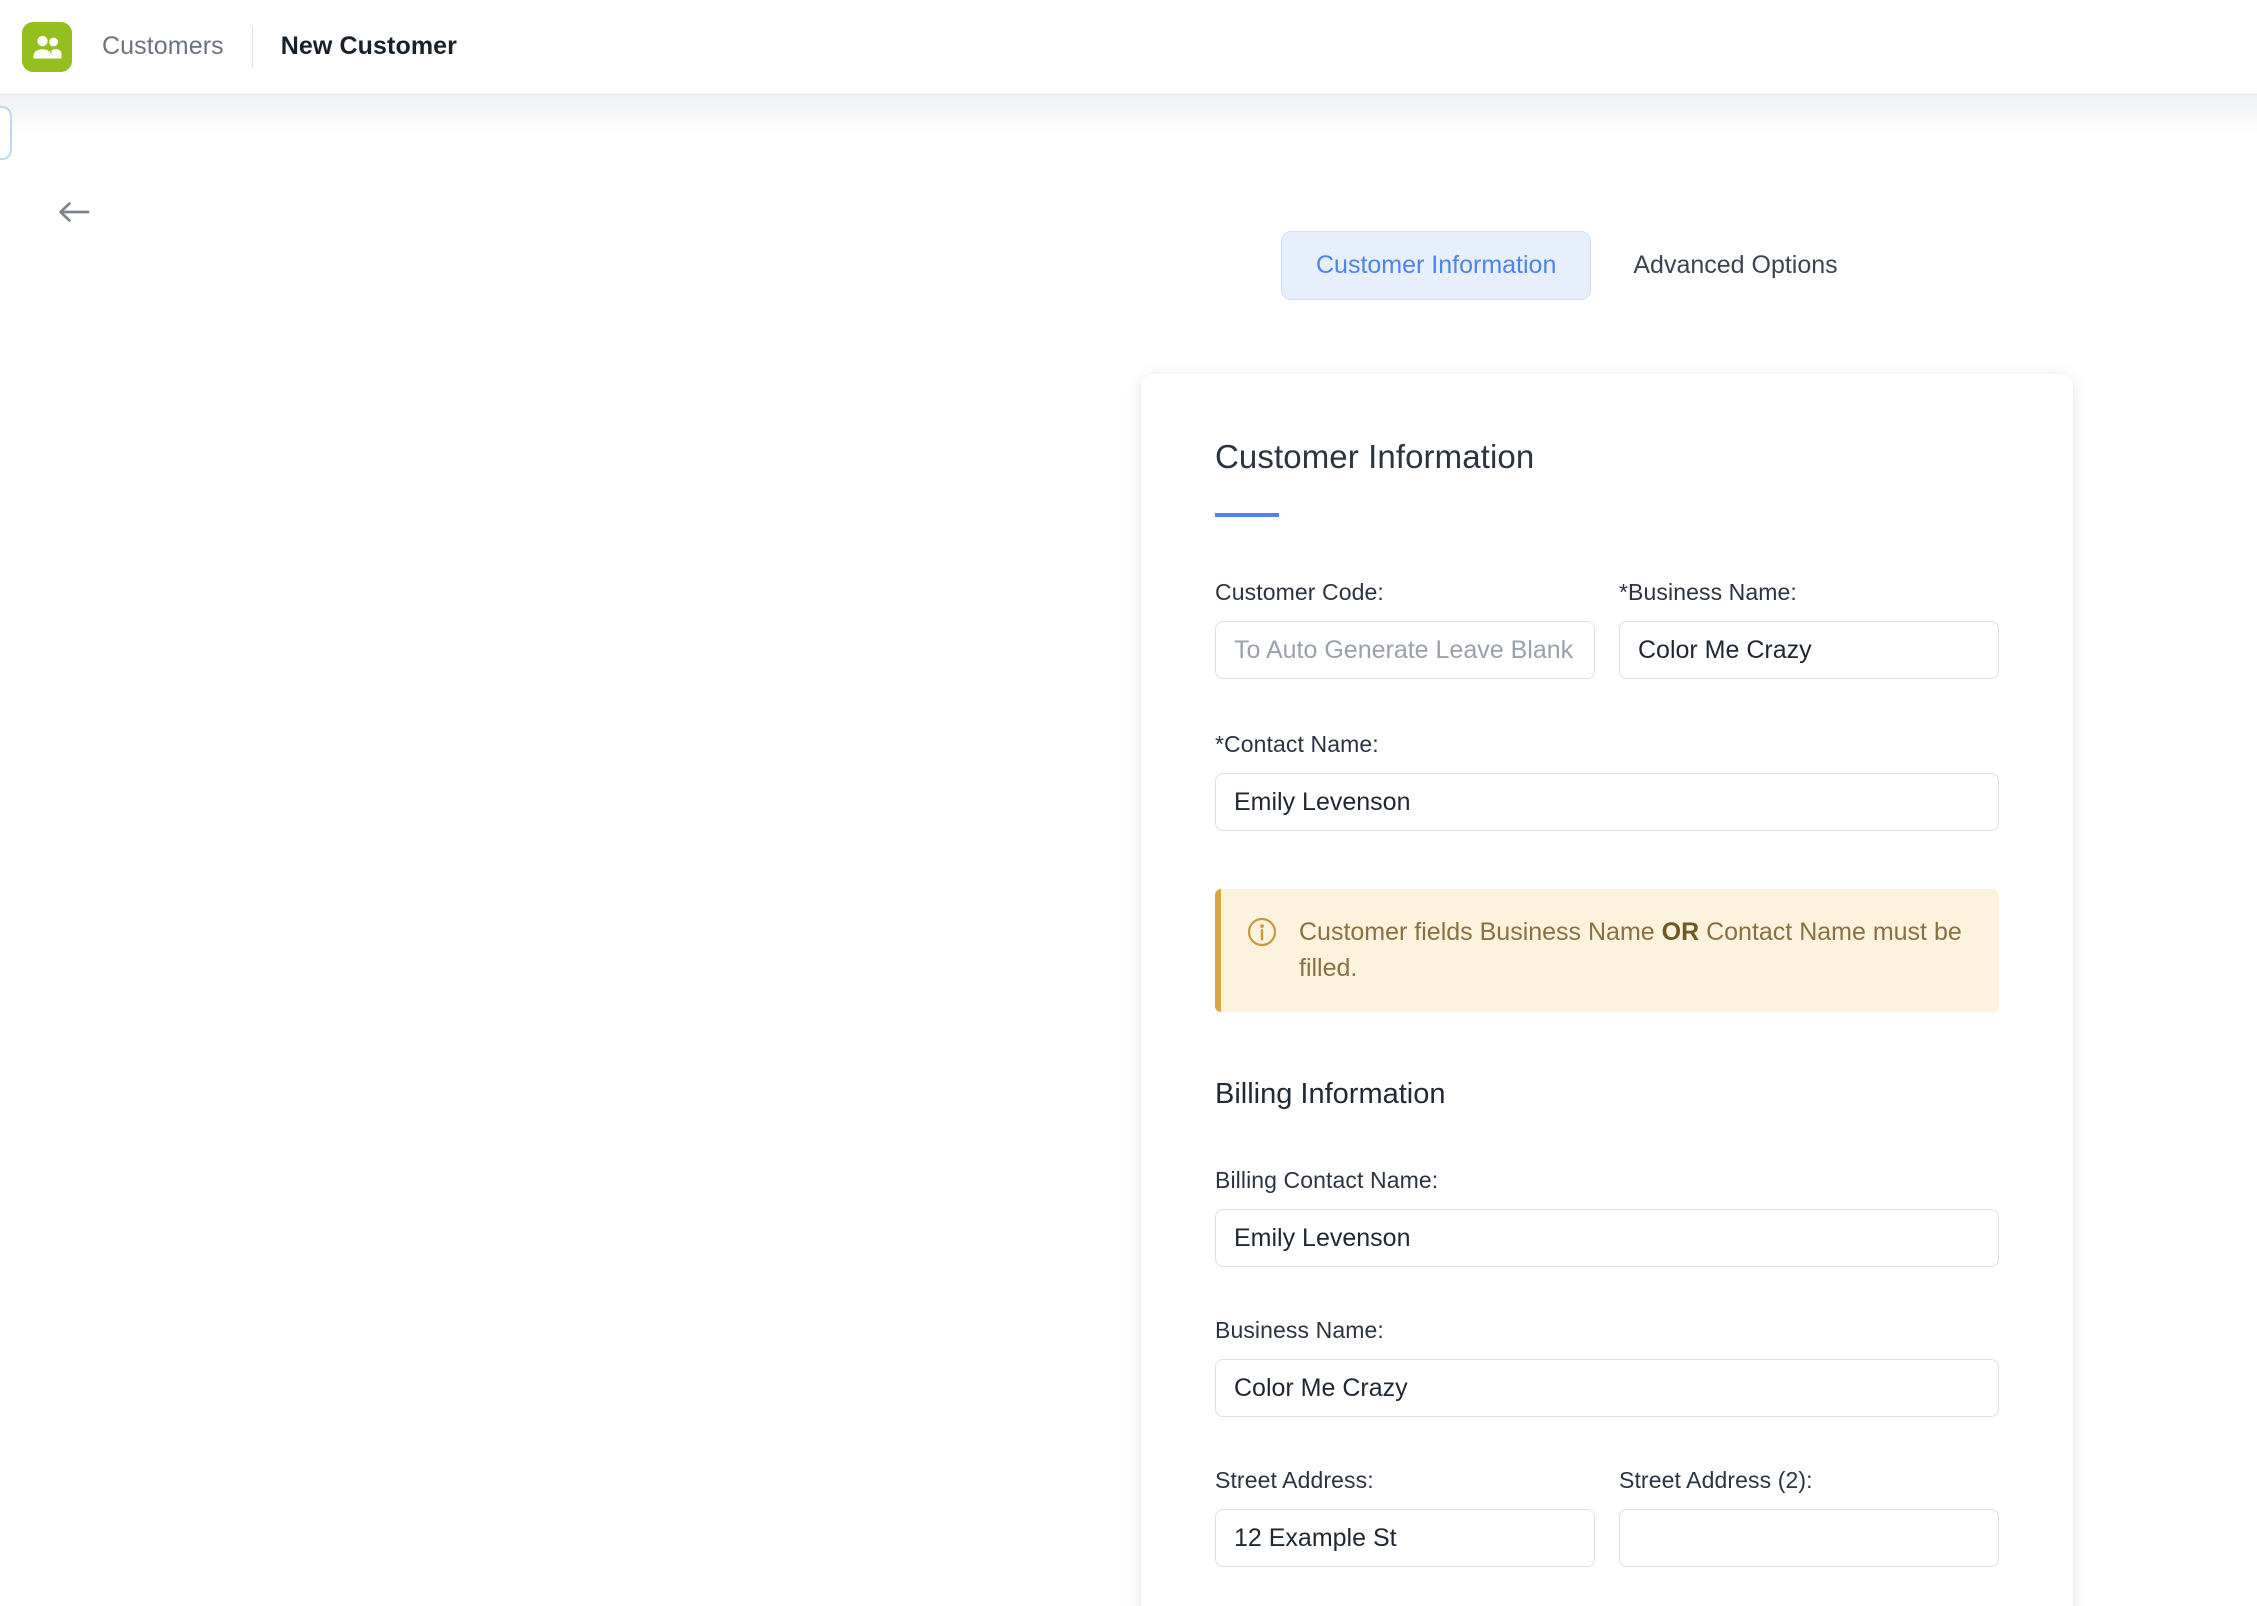 The width and height of the screenshot is (2257, 1606). Describe the element at coordinates (1716, 1480) in the screenshot. I see `label-street-address-2: Street Address (2):` at that location.